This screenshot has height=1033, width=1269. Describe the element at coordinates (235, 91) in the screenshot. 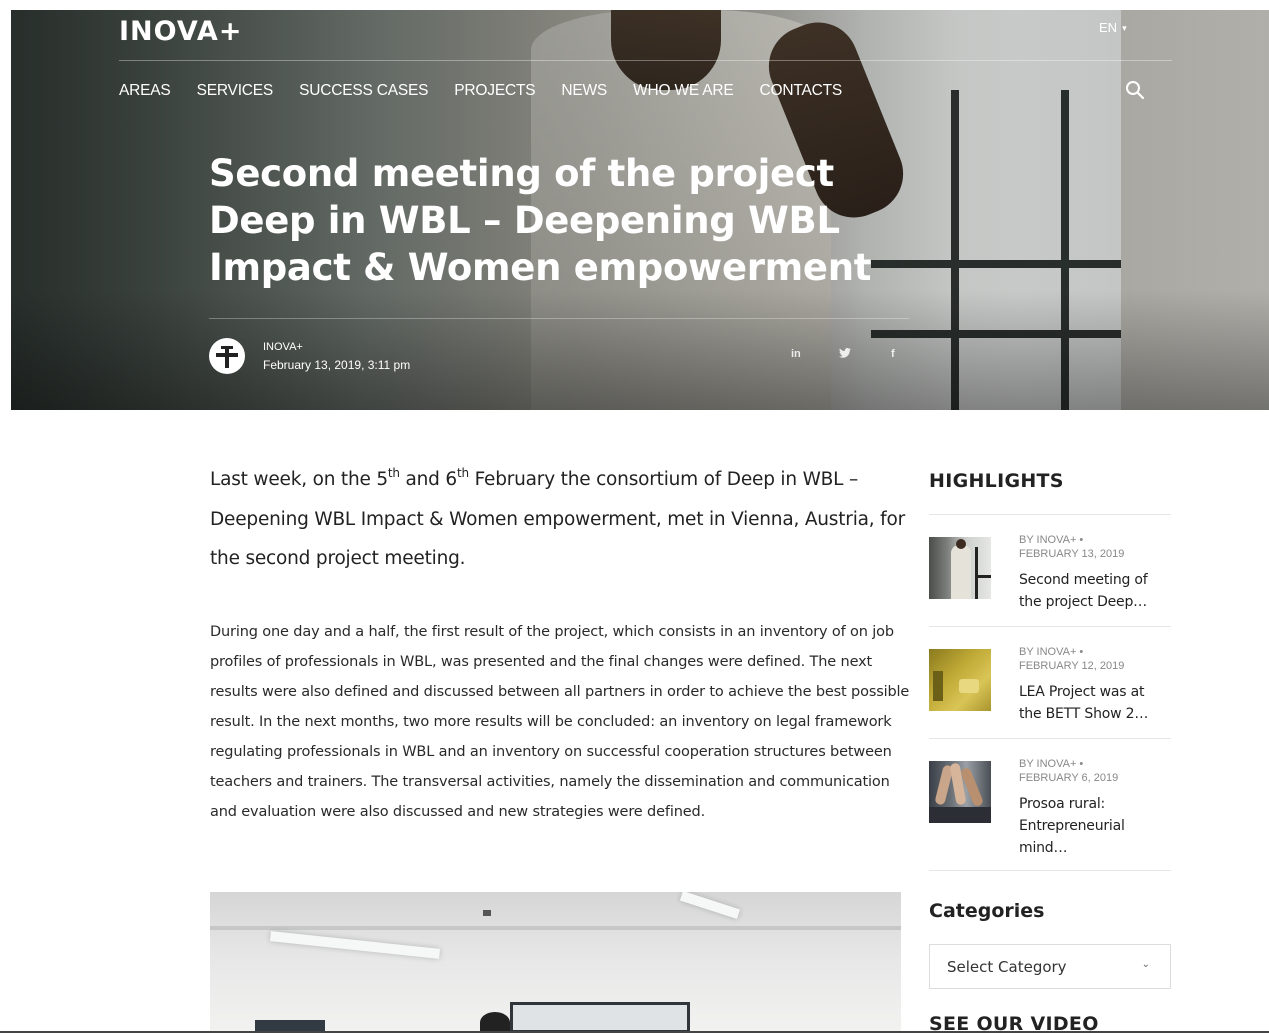

I see `nav-item-services: SERVICES` at that location.